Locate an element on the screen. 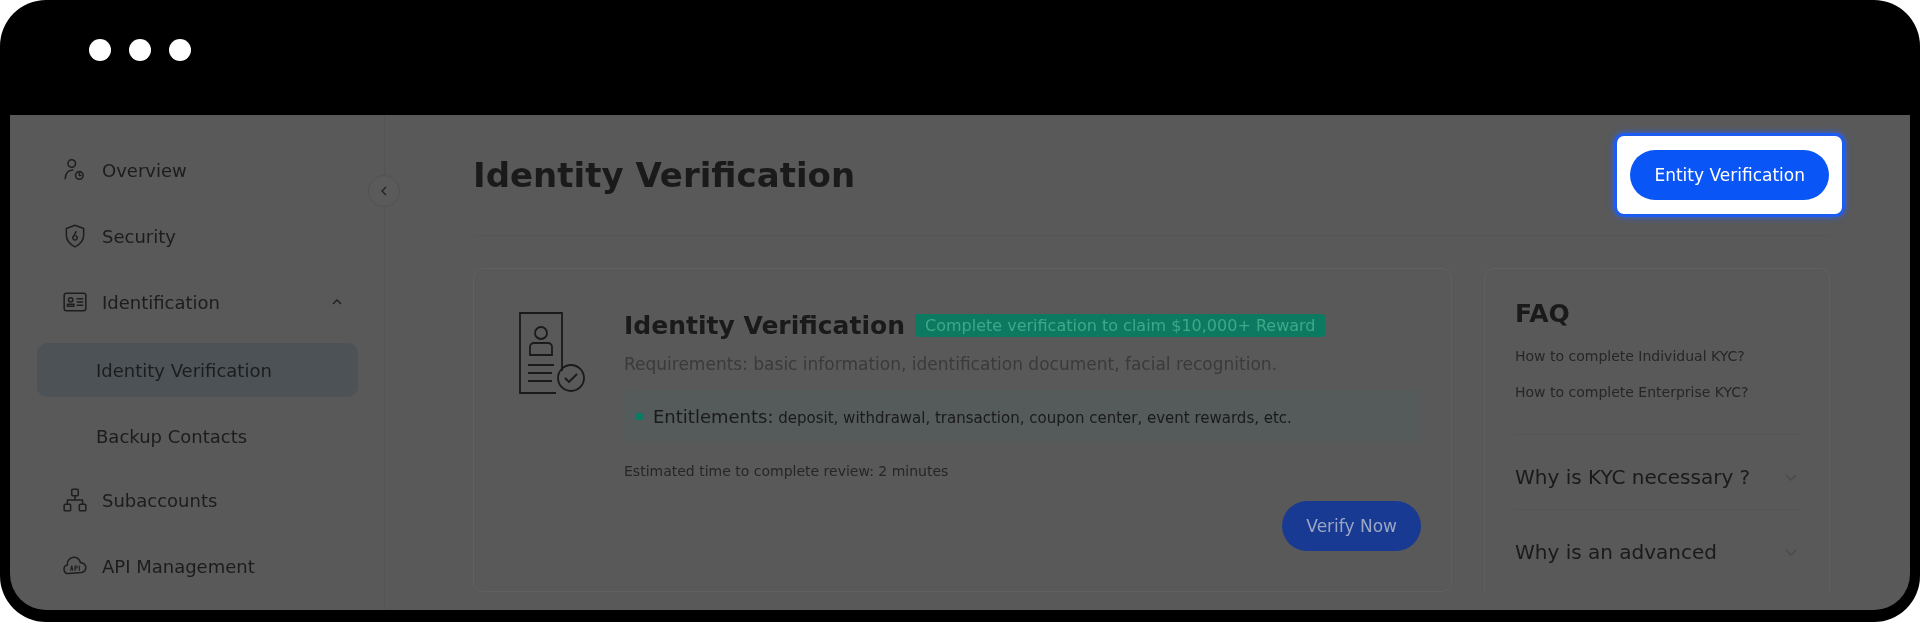 This screenshot has width=1920, height=622. faq-question: Why is an advanced is located at coordinates (1657, 546).